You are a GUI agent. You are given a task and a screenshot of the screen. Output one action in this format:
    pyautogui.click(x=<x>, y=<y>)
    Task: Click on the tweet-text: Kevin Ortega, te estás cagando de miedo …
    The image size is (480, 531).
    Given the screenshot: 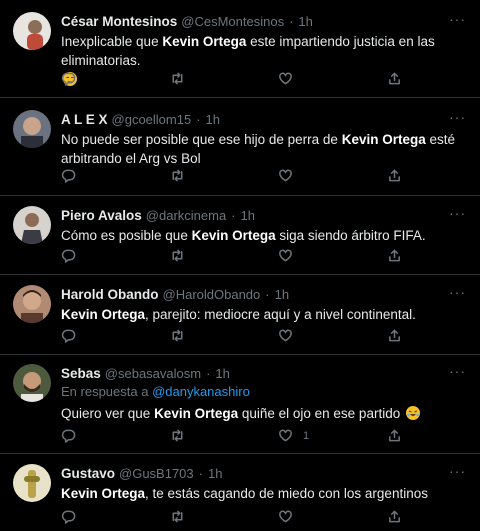 What is the action you would take?
    pyautogui.click(x=263, y=493)
    